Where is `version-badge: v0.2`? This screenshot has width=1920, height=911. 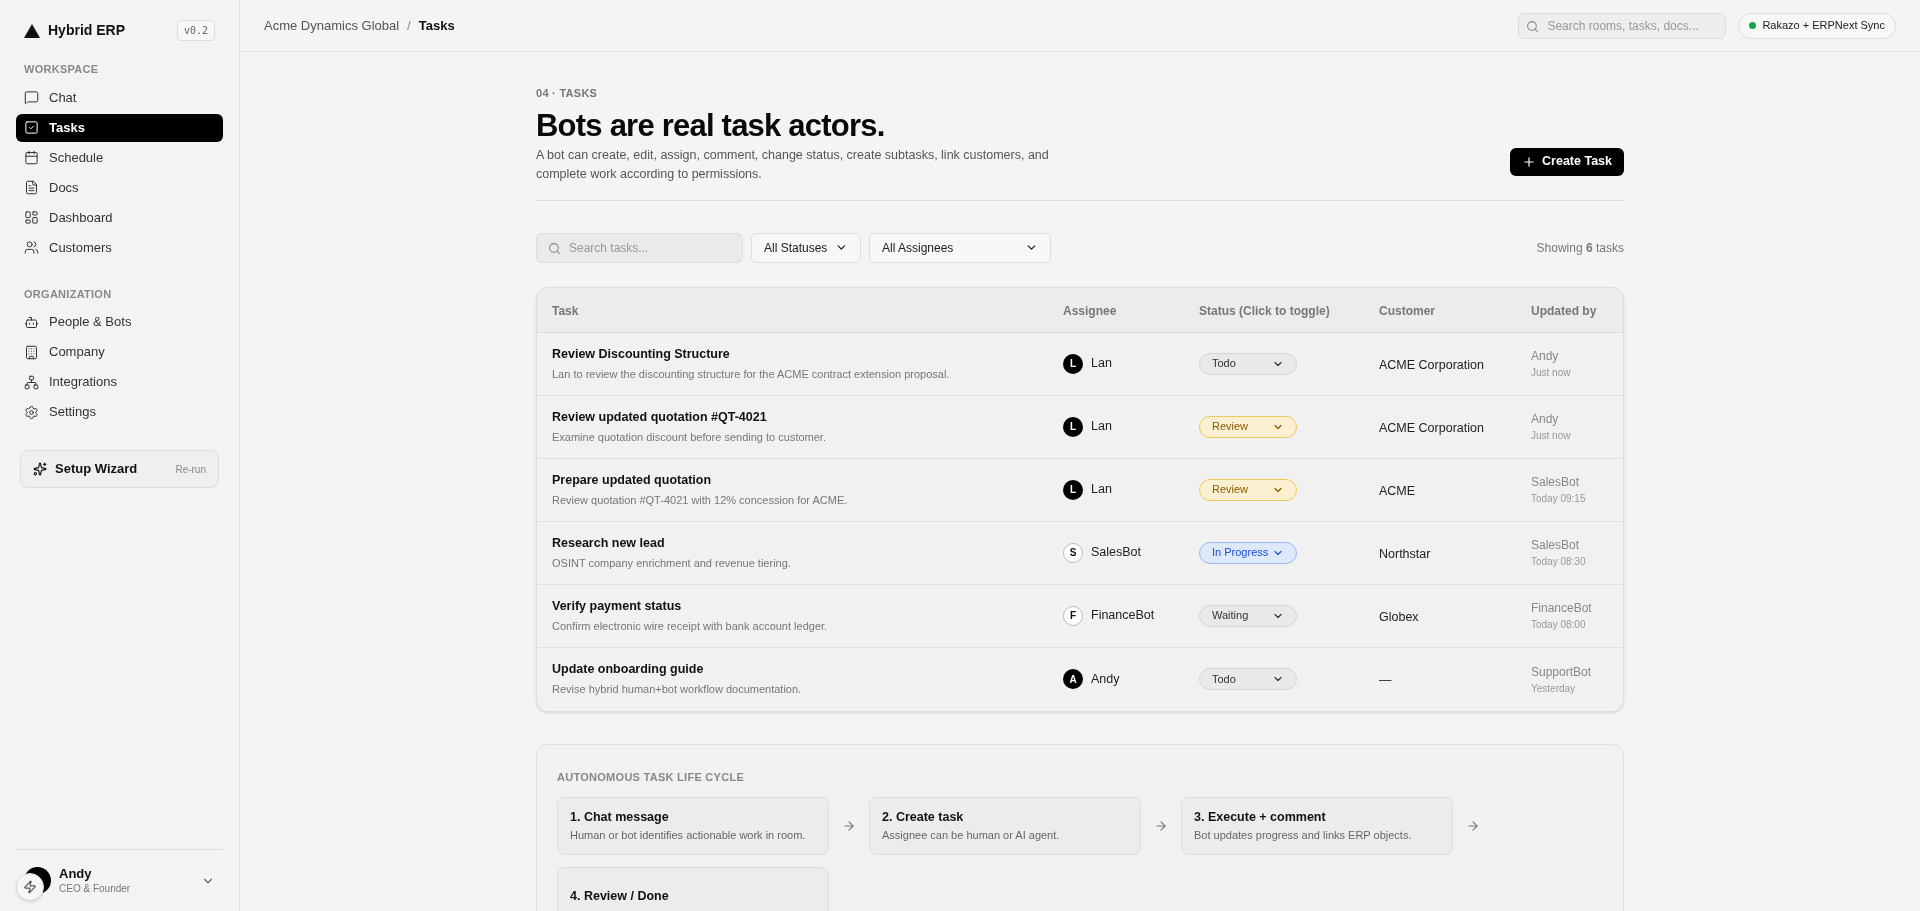
version-badge: v0.2 is located at coordinates (195, 30).